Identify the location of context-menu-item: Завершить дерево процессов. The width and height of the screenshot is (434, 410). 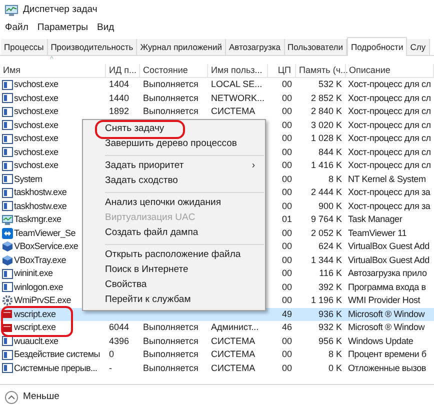
(174, 144).